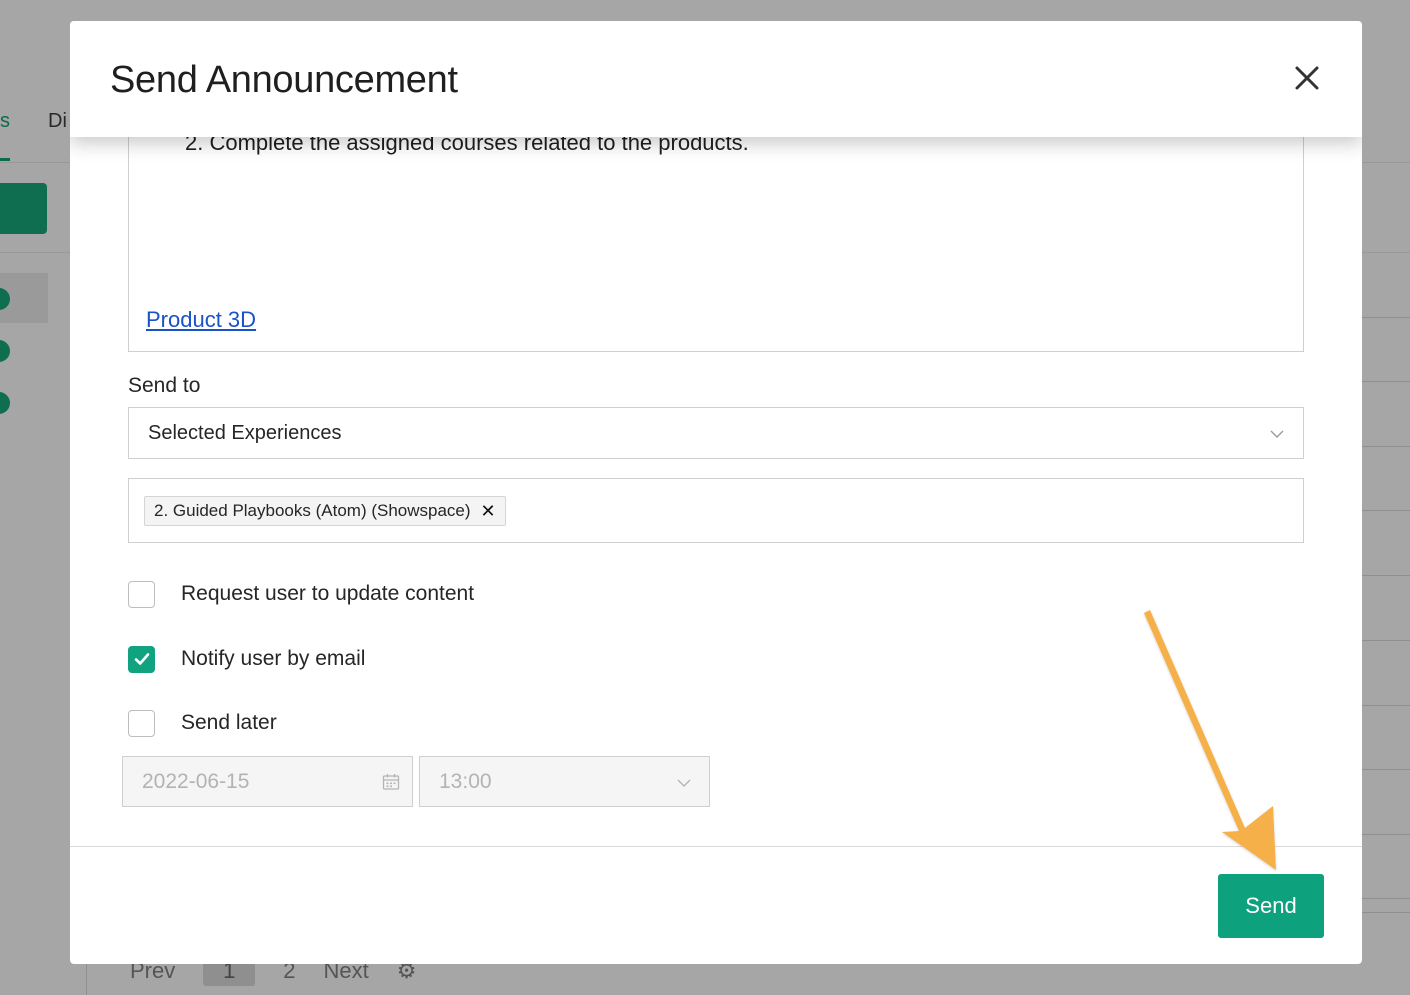 This screenshot has height=995, width=1410. What do you see at coordinates (391, 782) in the screenshot?
I see `calendar-icon` at bounding box center [391, 782].